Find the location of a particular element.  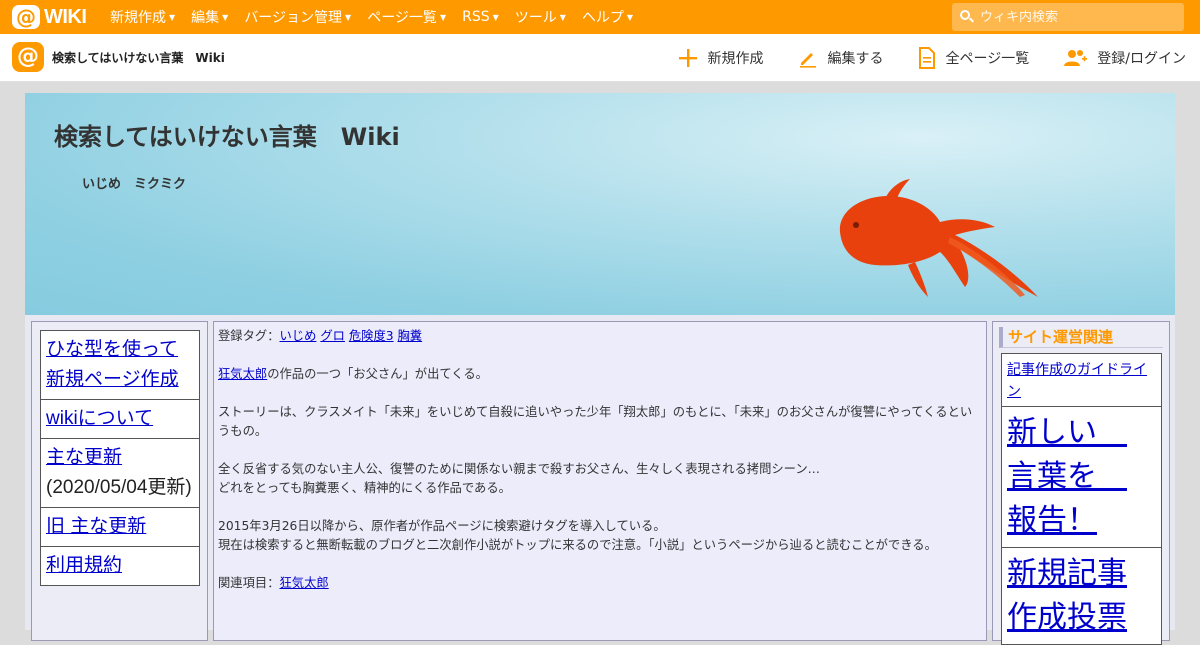

goldfish-icon is located at coordinates (938, 238).